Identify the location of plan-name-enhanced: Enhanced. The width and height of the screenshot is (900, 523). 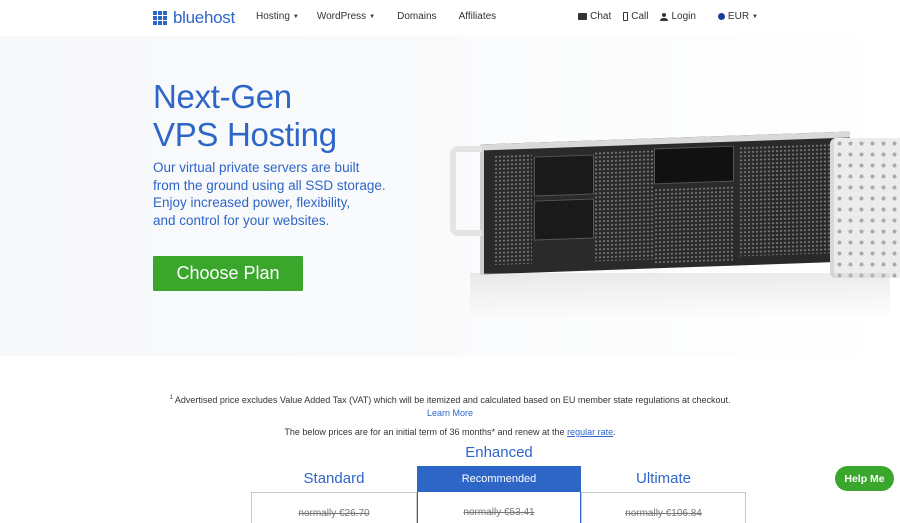
(499, 452).